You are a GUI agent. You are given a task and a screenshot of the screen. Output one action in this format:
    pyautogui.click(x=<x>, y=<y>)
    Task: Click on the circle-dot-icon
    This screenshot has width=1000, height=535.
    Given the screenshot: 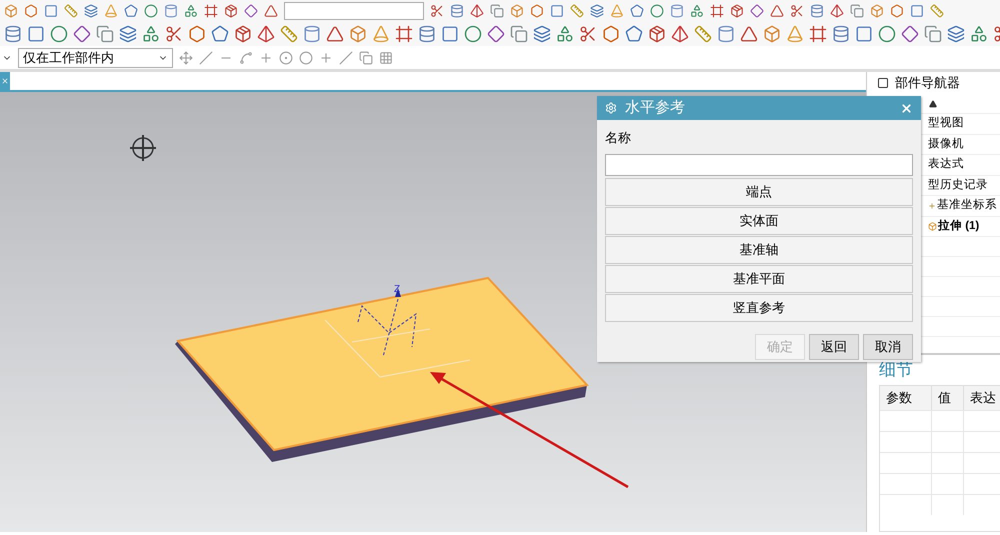 What is the action you would take?
    pyautogui.click(x=286, y=57)
    